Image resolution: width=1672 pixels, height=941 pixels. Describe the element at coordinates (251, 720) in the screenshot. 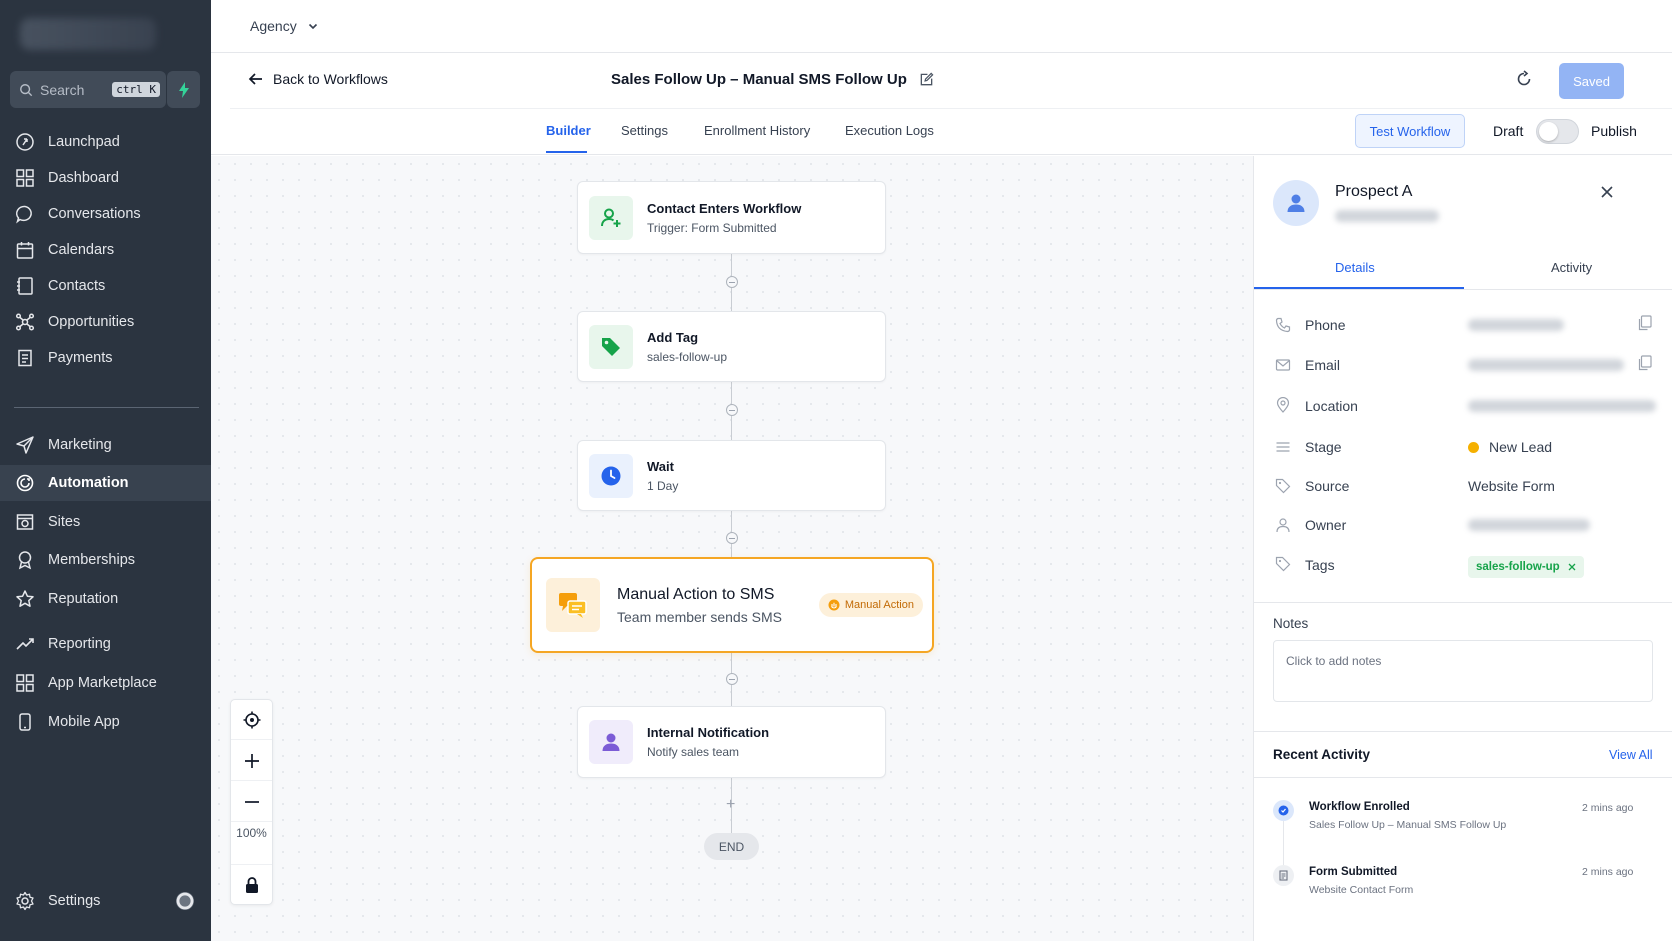

I see `recenter-button` at that location.